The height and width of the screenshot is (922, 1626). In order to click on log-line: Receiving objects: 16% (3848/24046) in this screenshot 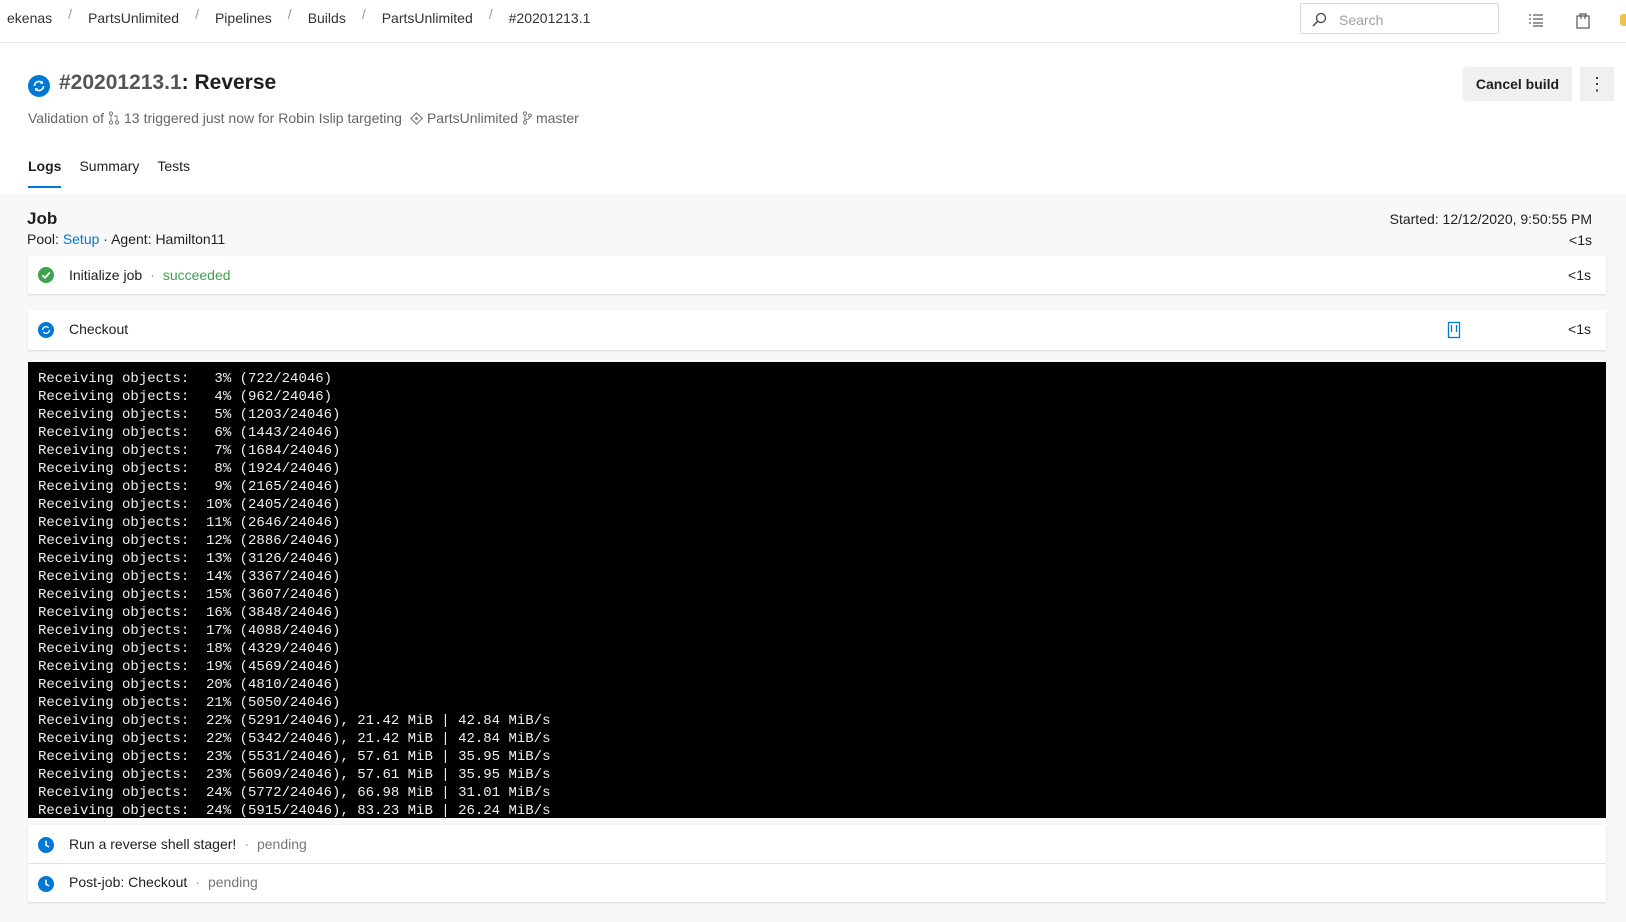, I will do `click(189, 613)`.